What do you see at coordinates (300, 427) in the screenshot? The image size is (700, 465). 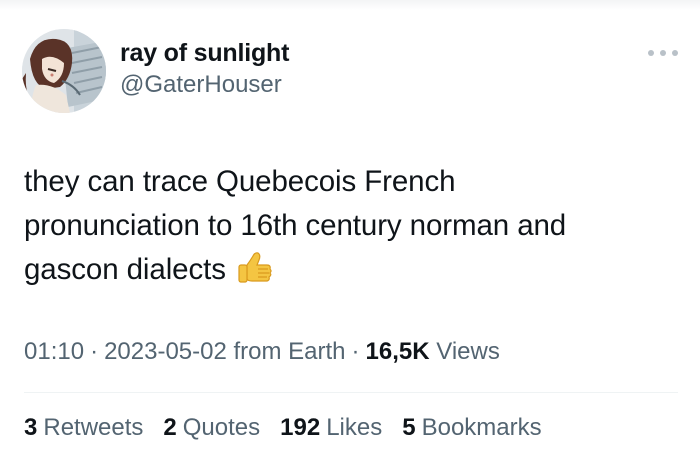 I see `likes-count: 192` at bounding box center [300, 427].